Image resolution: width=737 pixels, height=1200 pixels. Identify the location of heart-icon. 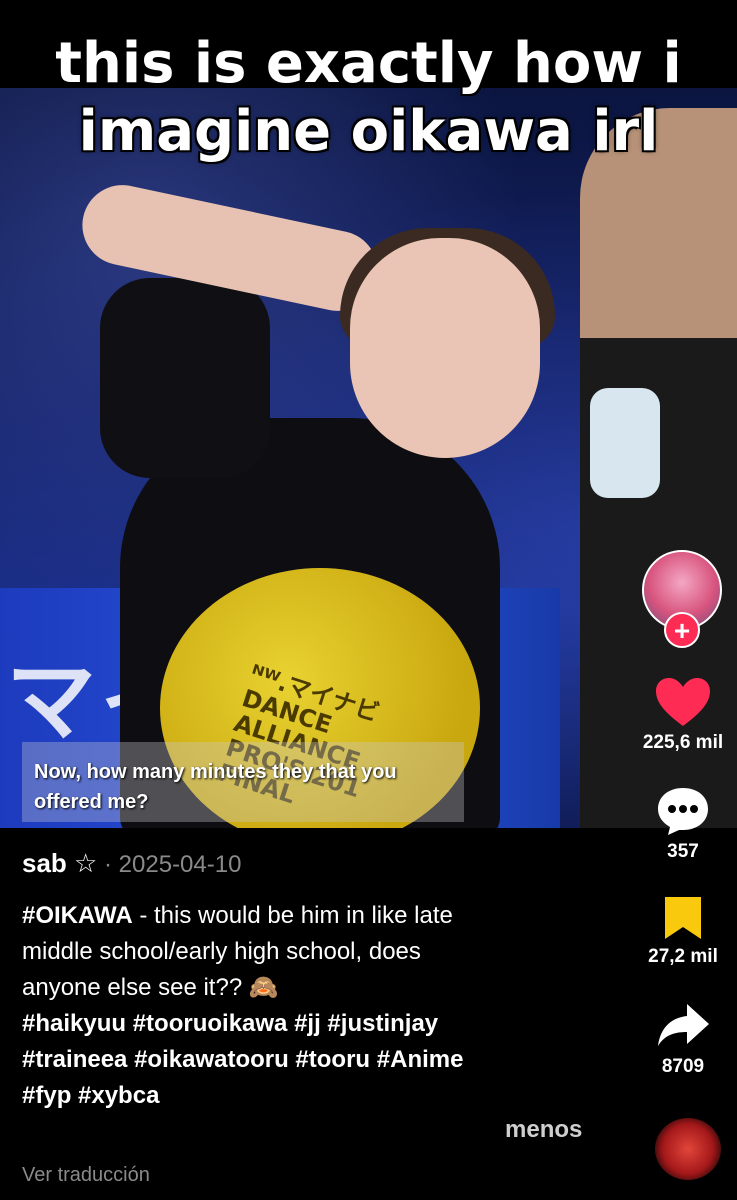
(683, 702).